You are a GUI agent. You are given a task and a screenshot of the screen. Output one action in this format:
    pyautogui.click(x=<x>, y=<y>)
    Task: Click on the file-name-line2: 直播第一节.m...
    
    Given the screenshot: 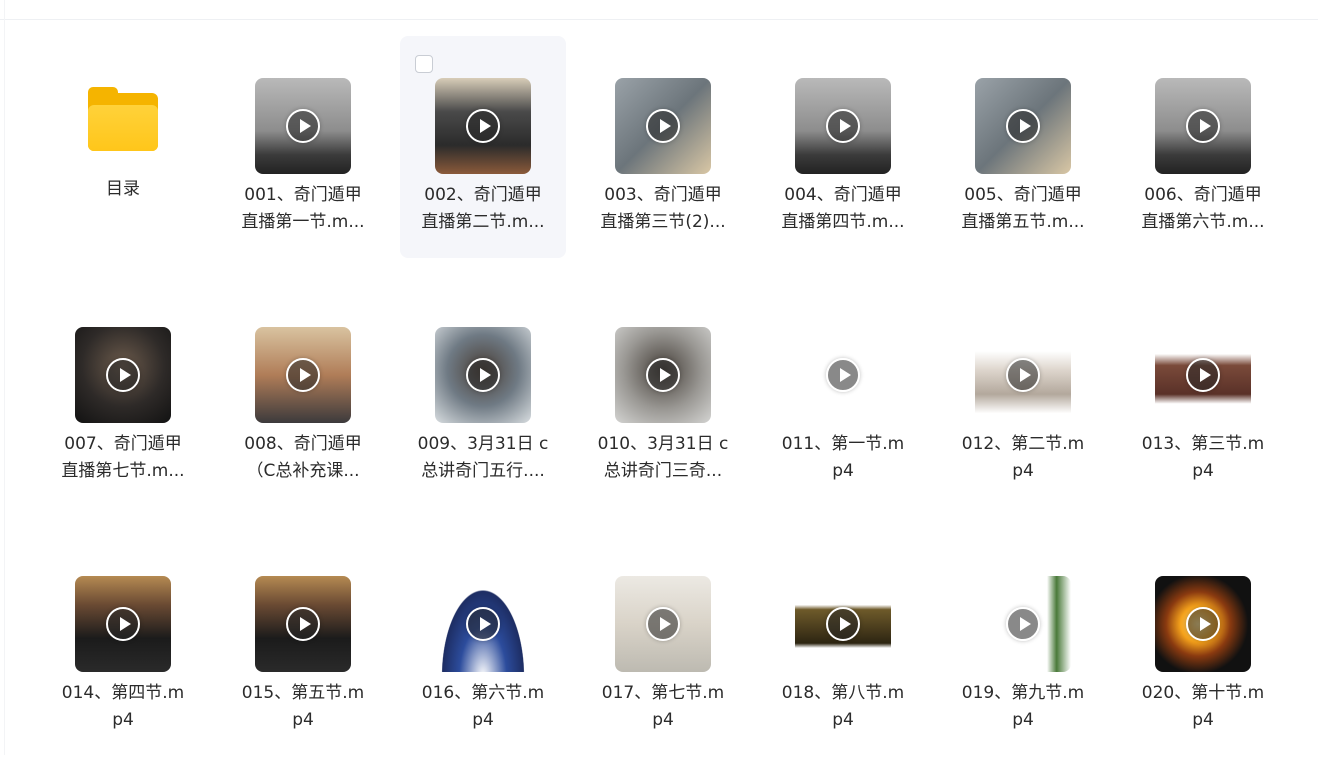 What is the action you would take?
    pyautogui.click(x=303, y=222)
    